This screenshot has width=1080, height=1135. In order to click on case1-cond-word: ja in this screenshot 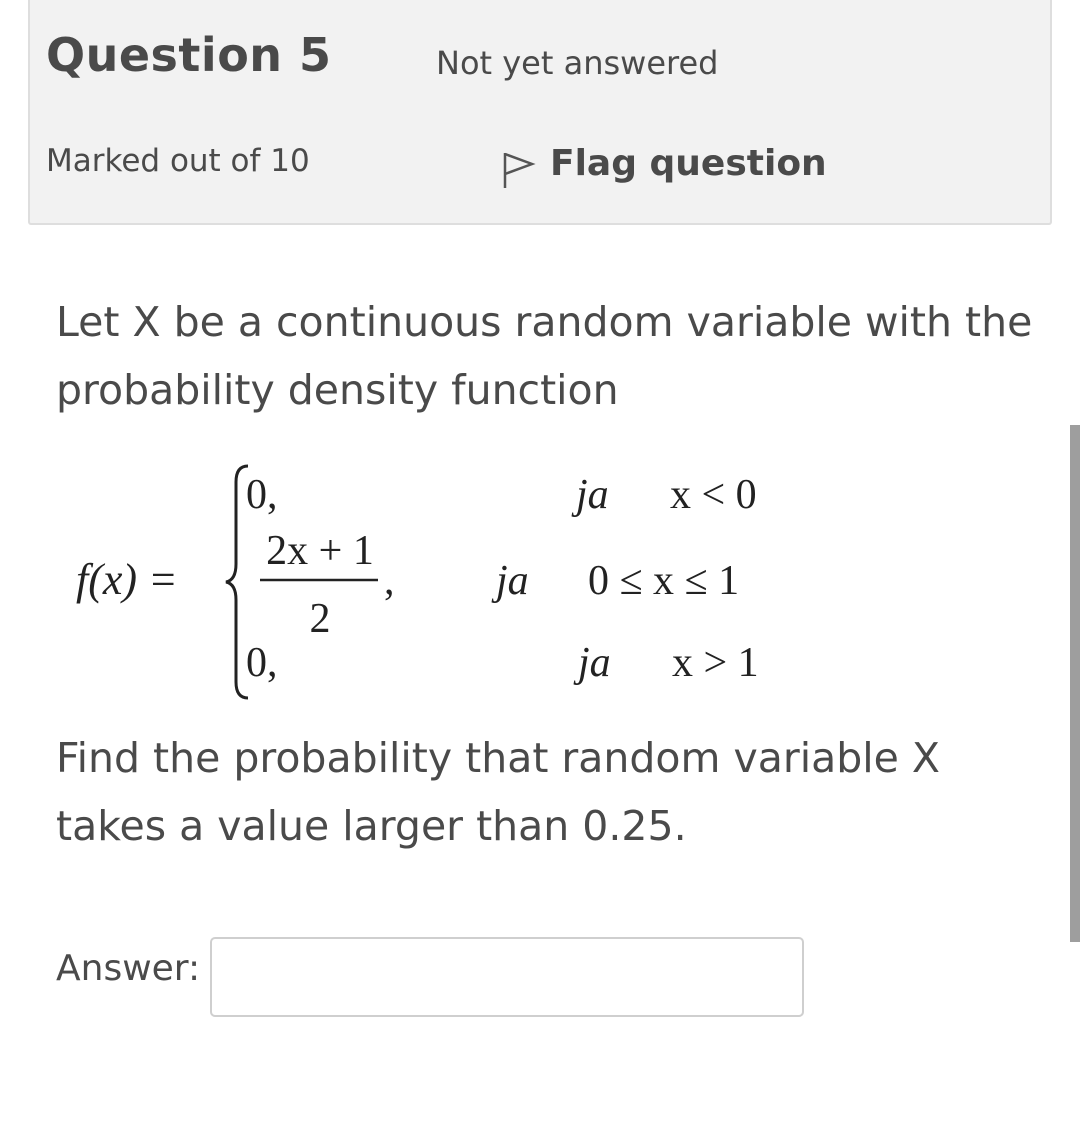, I will do `click(590, 495)`.